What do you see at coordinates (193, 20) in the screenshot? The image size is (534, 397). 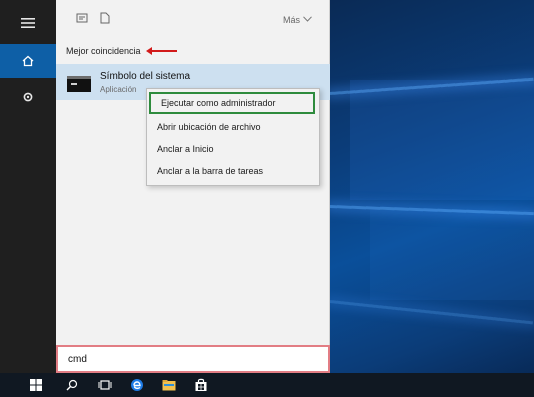 I see `filter-toolbar: Más` at bounding box center [193, 20].